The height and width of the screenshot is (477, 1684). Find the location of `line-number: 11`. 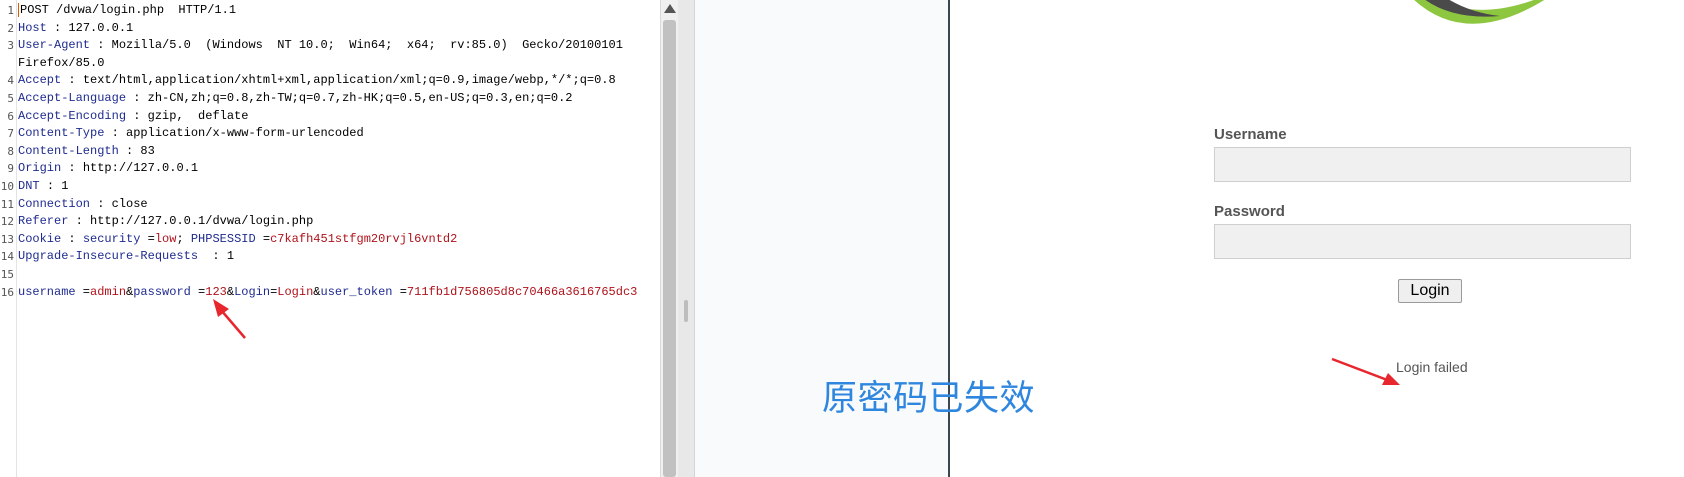

line-number: 11 is located at coordinates (7, 204).